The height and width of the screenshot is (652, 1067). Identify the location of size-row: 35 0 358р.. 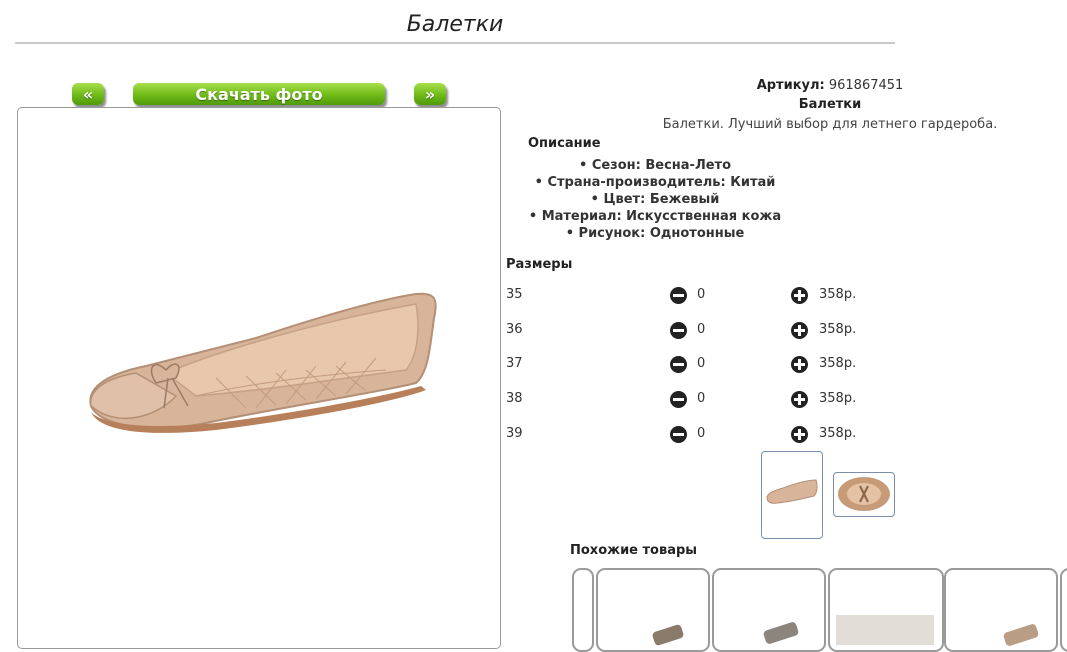
(686, 295).